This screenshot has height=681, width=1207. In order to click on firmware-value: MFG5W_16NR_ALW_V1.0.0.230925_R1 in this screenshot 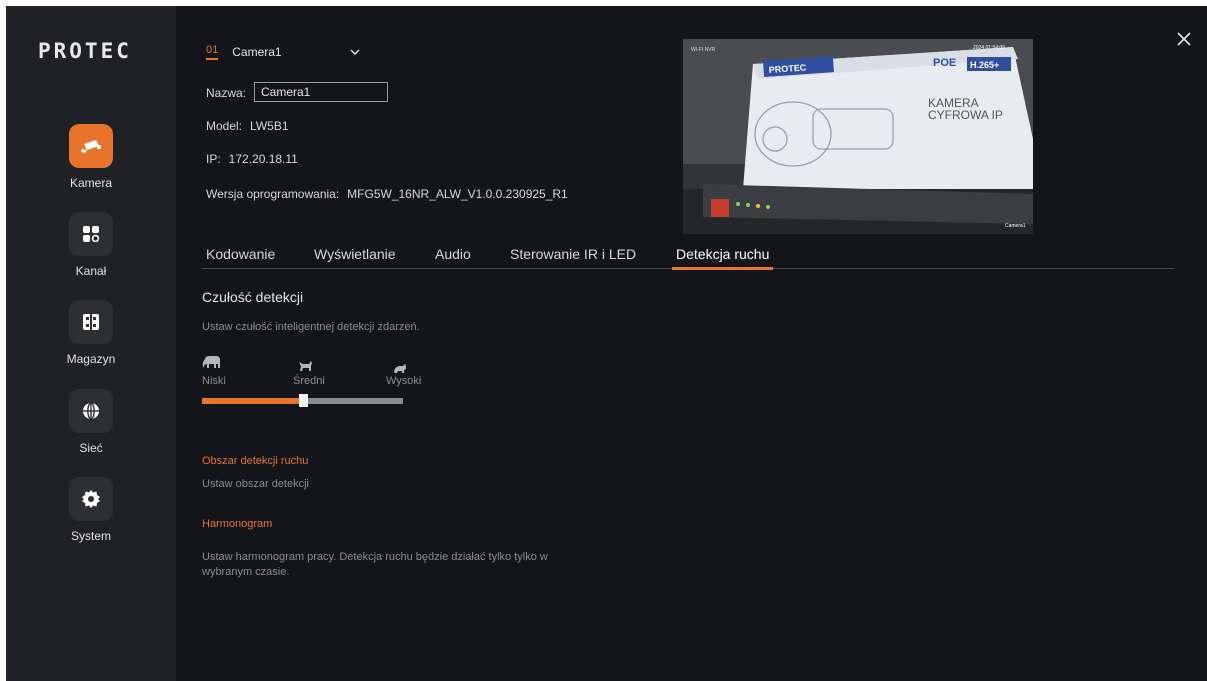, I will do `click(457, 194)`.